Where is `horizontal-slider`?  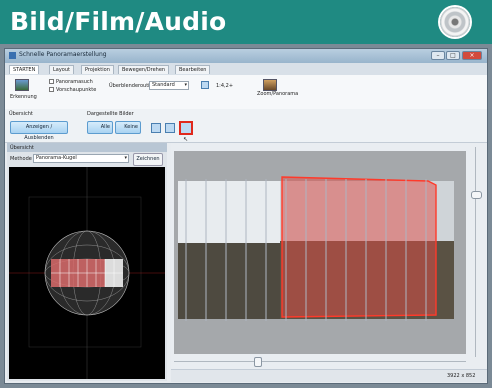 horizontal-slider is located at coordinates (320, 362).